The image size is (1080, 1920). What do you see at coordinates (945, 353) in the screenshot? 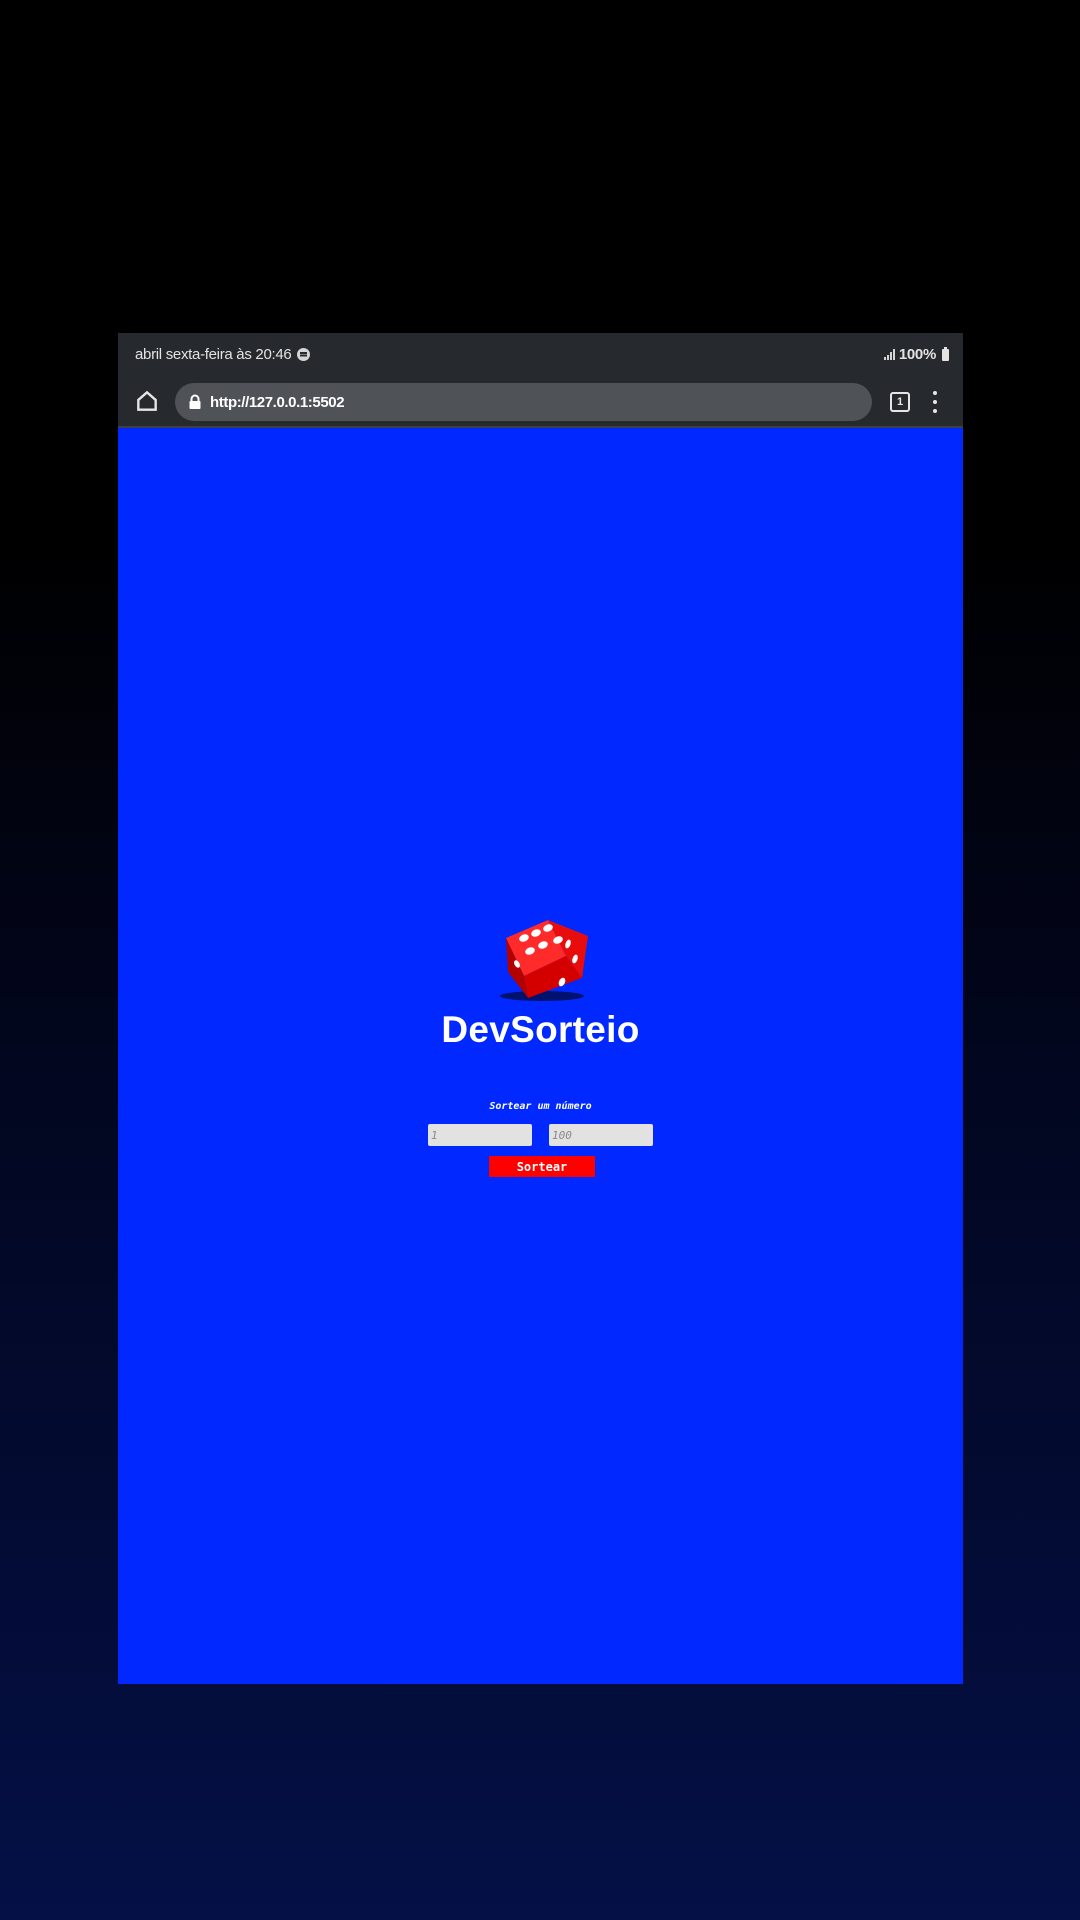
I see `battery-icon` at bounding box center [945, 353].